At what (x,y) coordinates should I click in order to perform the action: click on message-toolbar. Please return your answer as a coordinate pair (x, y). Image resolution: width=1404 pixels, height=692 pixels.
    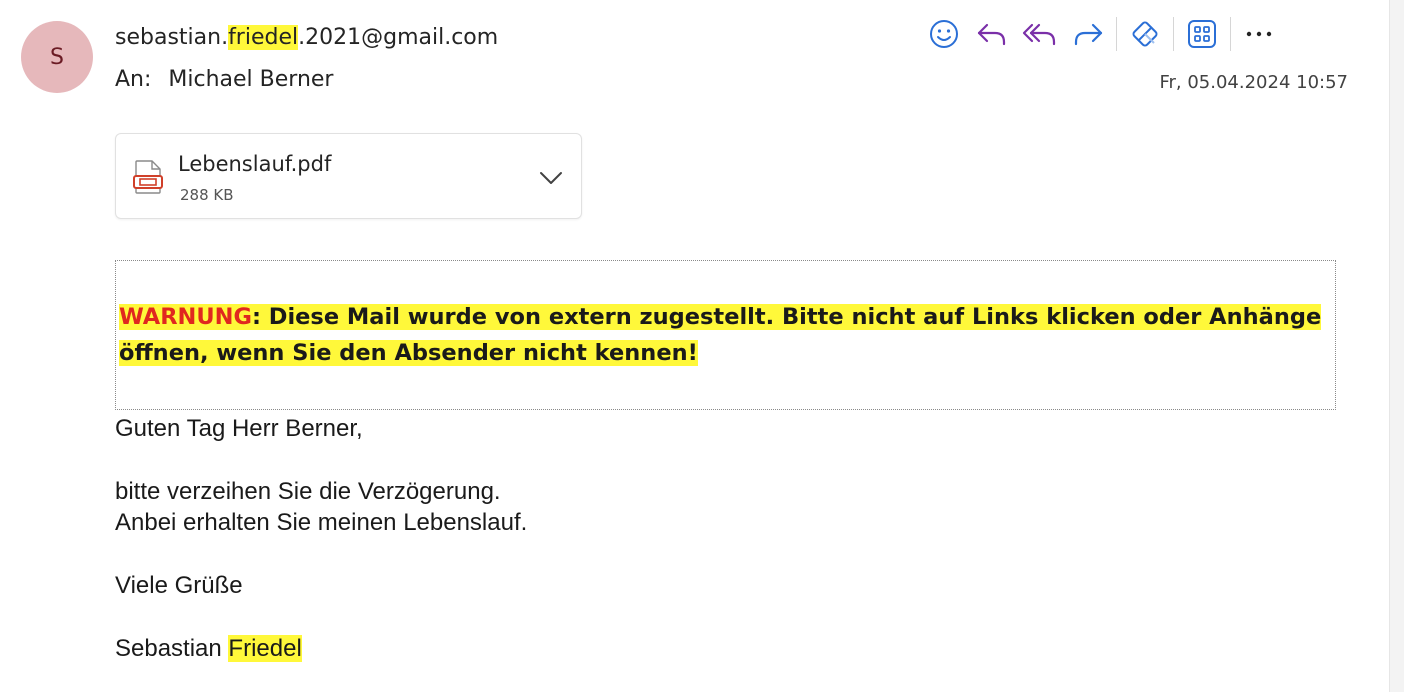
    Looking at the image, I should click on (1101, 34).